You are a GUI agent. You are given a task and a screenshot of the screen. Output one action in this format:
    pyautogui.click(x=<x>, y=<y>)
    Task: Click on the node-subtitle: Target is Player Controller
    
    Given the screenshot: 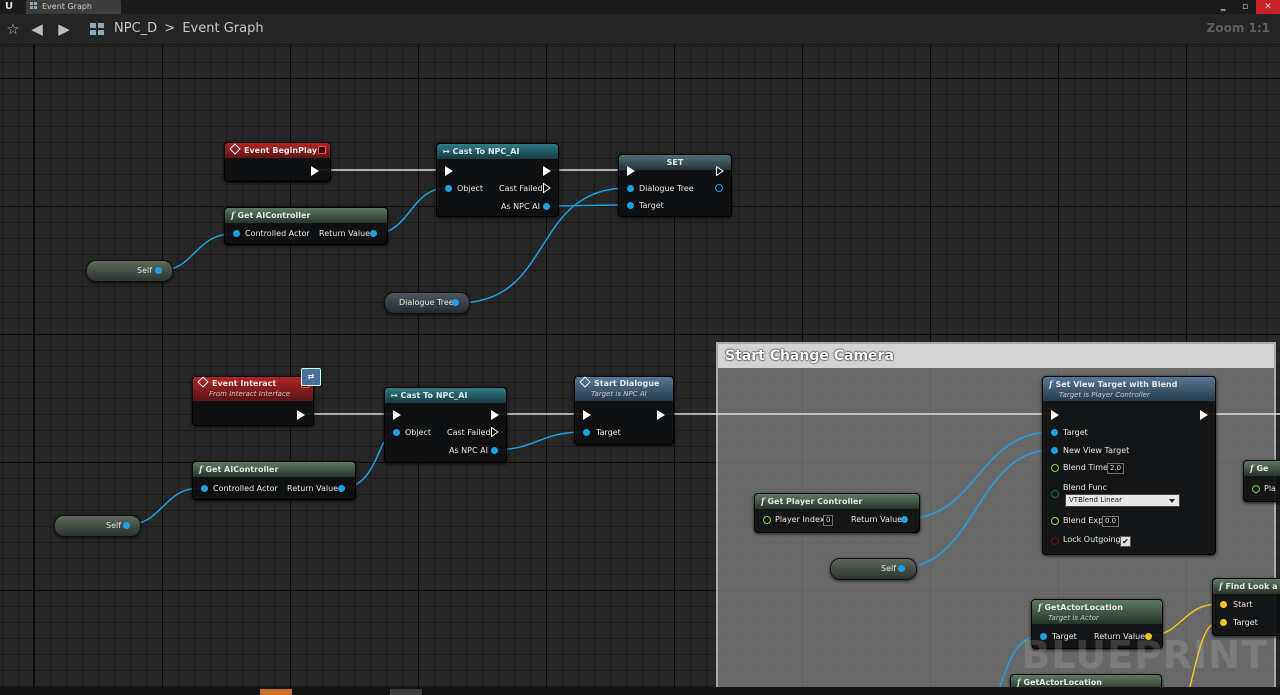 What is the action you would take?
    pyautogui.click(x=1104, y=395)
    